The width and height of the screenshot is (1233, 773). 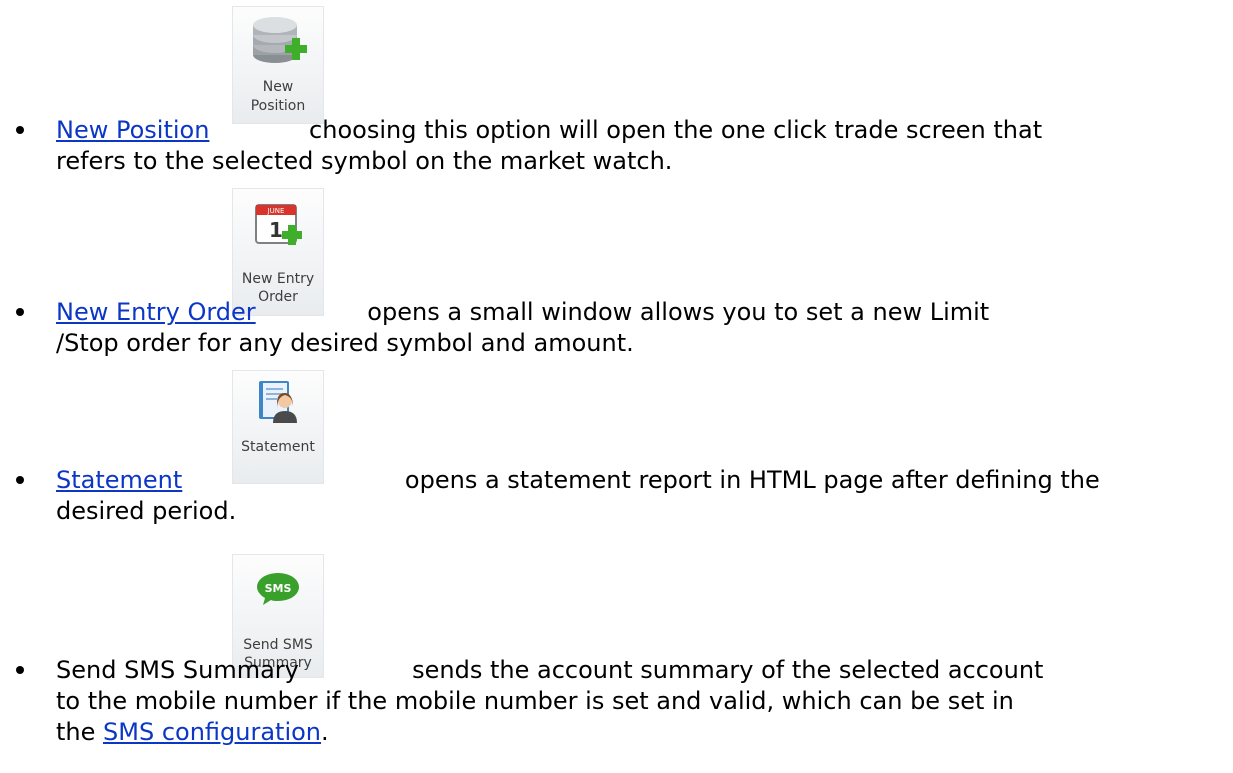 What do you see at coordinates (278, 645) in the screenshot?
I see `send-sms-button-line1: Send SMS` at bounding box center [278, 645].